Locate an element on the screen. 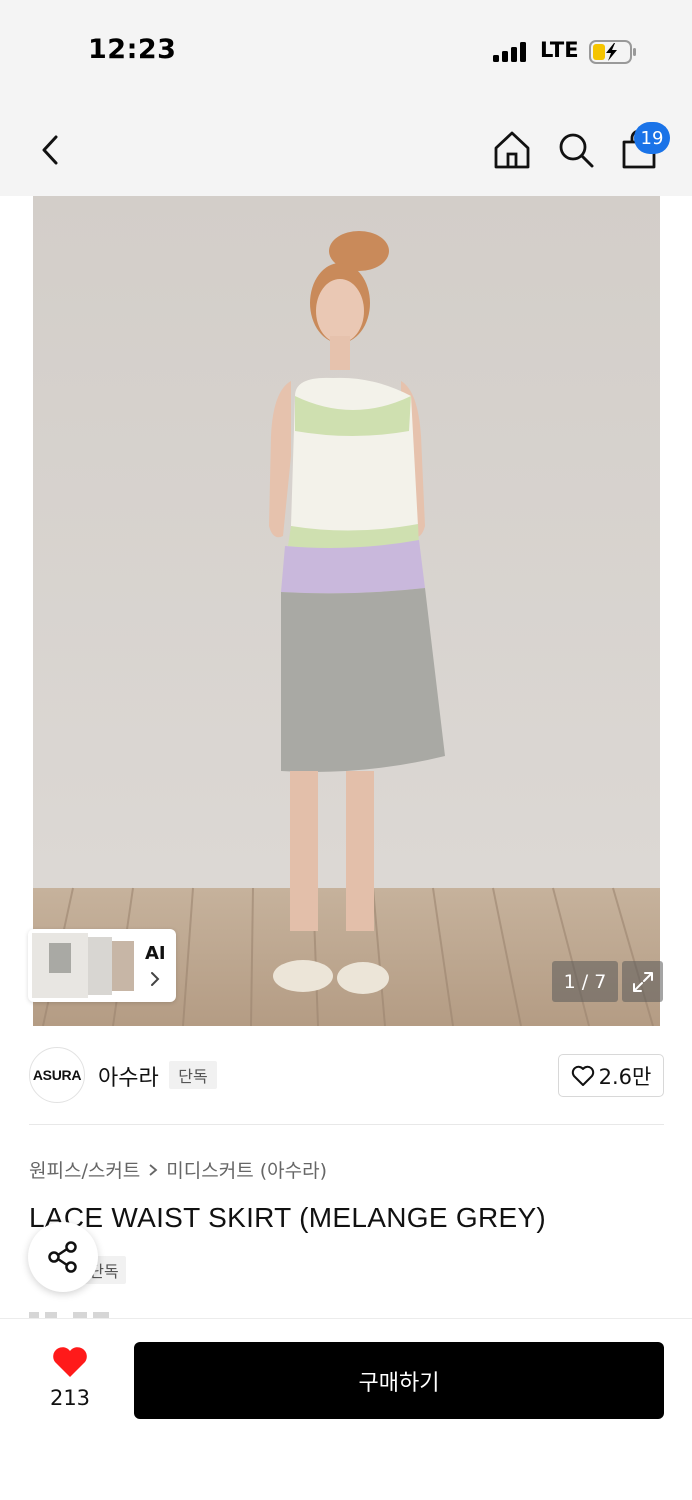  buy-button: 구매하기 is located at coordinates (399, 1380).